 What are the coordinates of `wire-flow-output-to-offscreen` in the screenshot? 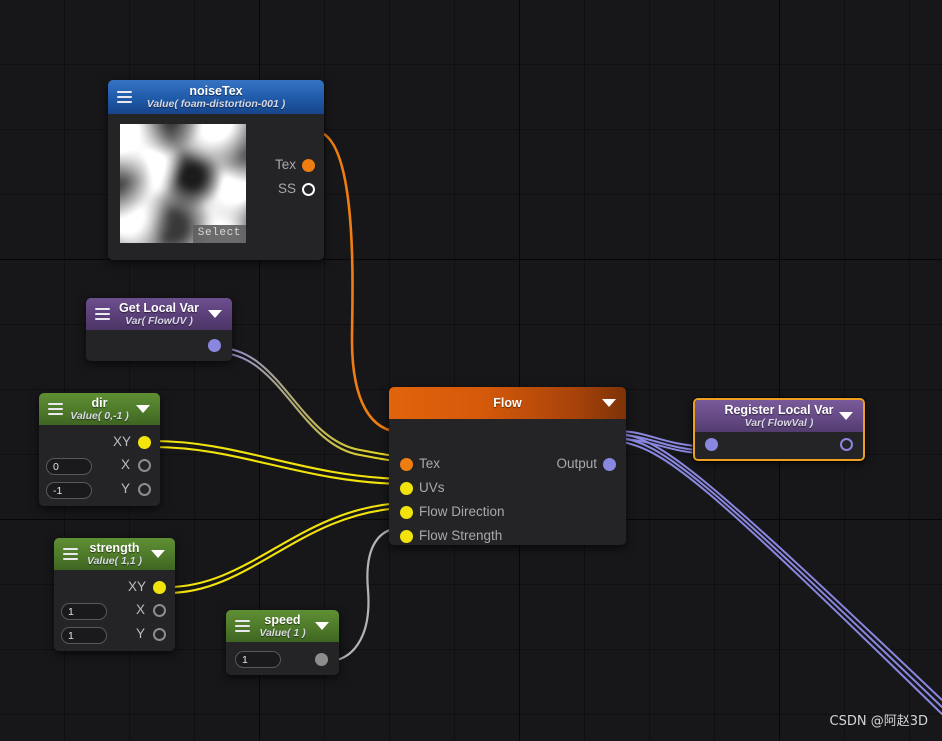 It's located at (778, 573).